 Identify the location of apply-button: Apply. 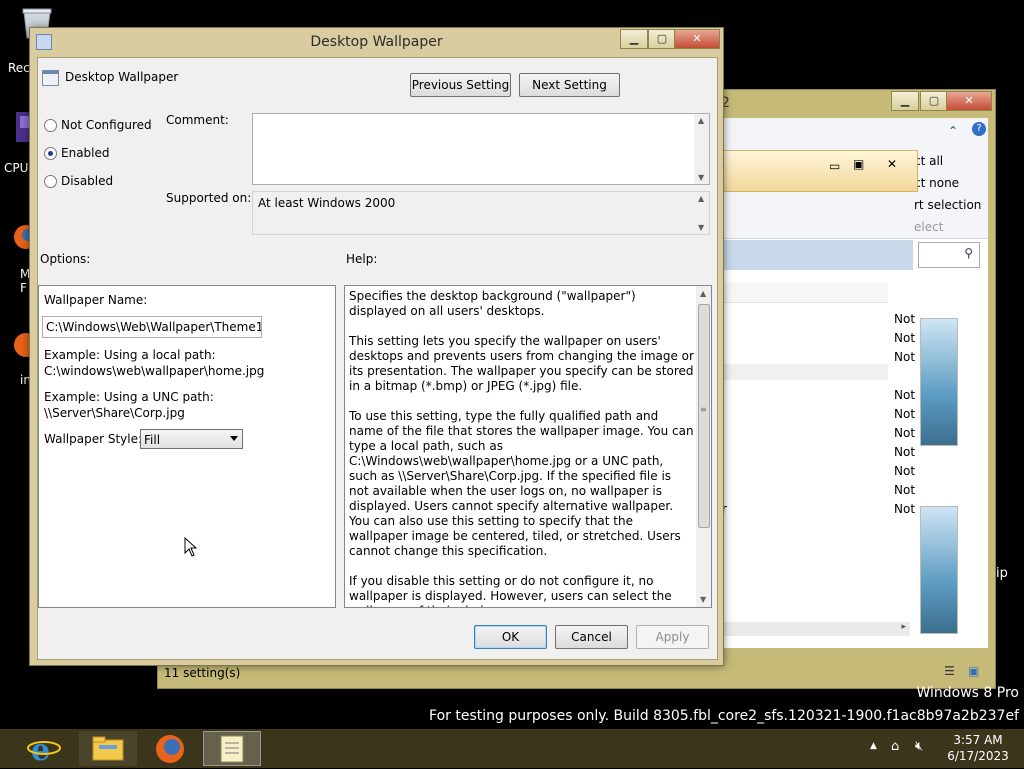
(672, 637).